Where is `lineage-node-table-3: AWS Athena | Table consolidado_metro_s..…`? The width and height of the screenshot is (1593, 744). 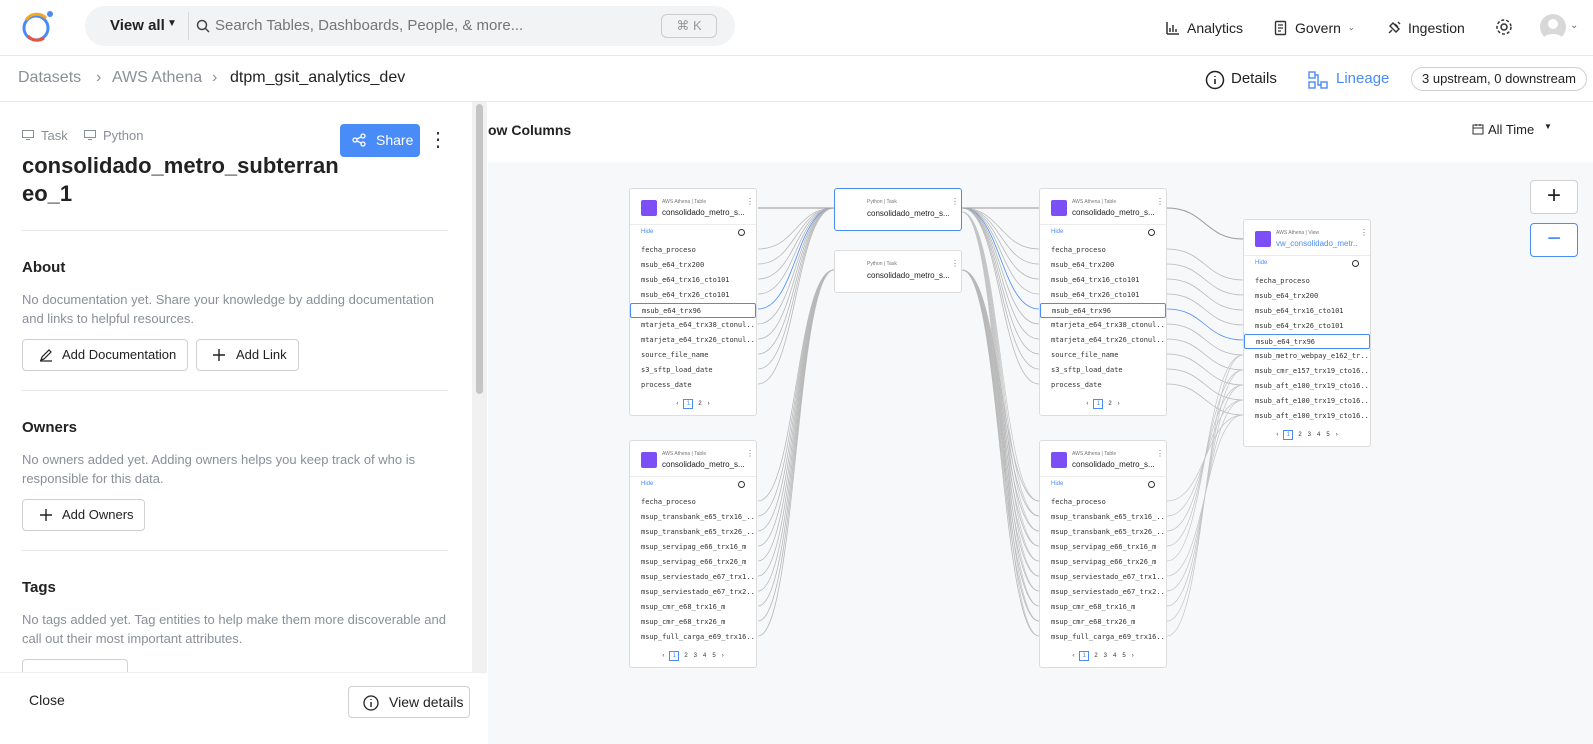
lineage-node-table-3: AWS Athena | Table consolidado_metro_s..… is located at coordinates (1103, 302).